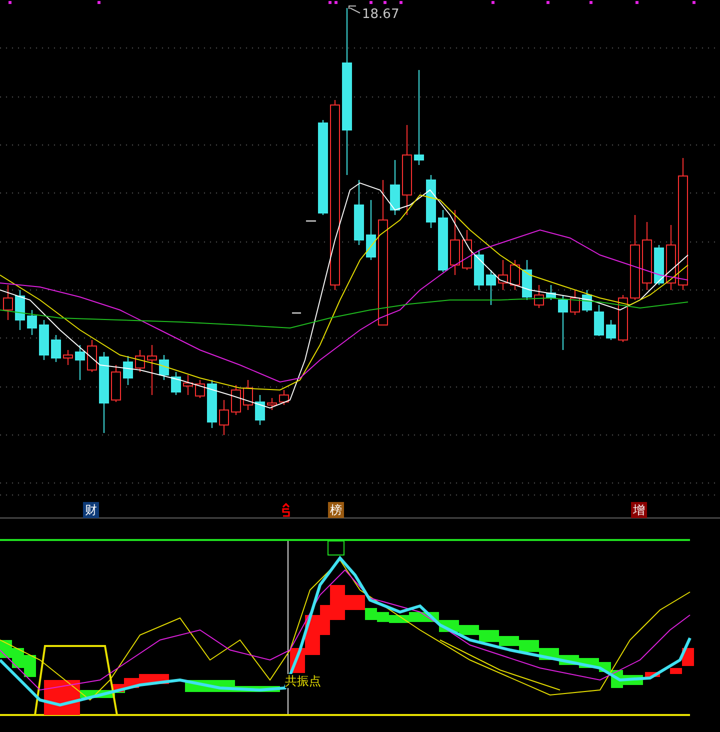 Image resolution: width=720 pixels, height=732 pixels. I want to click on signal-label: 共振点, so click(303, 681).